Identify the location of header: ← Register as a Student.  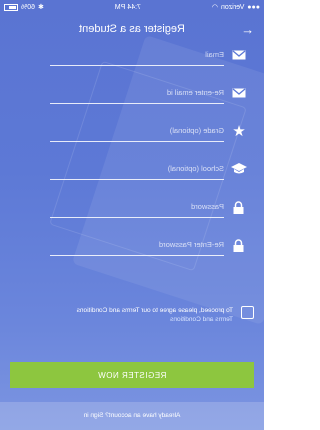
(132, 29).